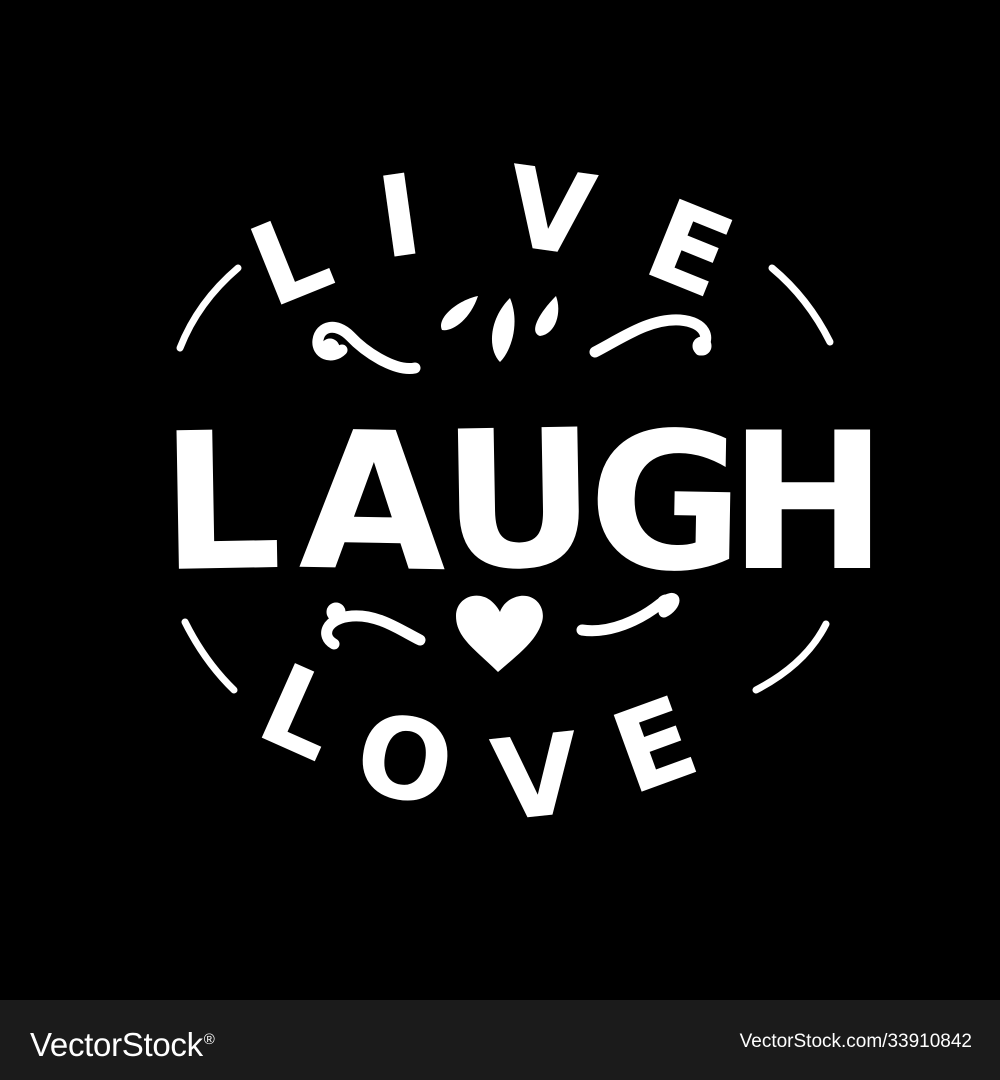 The height and width of the screenshot is (1080, 1000). What do you see at coordinates (499, 329) in the screenshot?
I see `drops-icon` at bounding box center [499, 329].